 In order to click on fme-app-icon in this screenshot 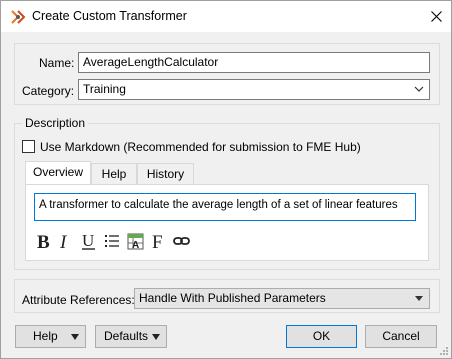, I will do `click(18, 17)`.